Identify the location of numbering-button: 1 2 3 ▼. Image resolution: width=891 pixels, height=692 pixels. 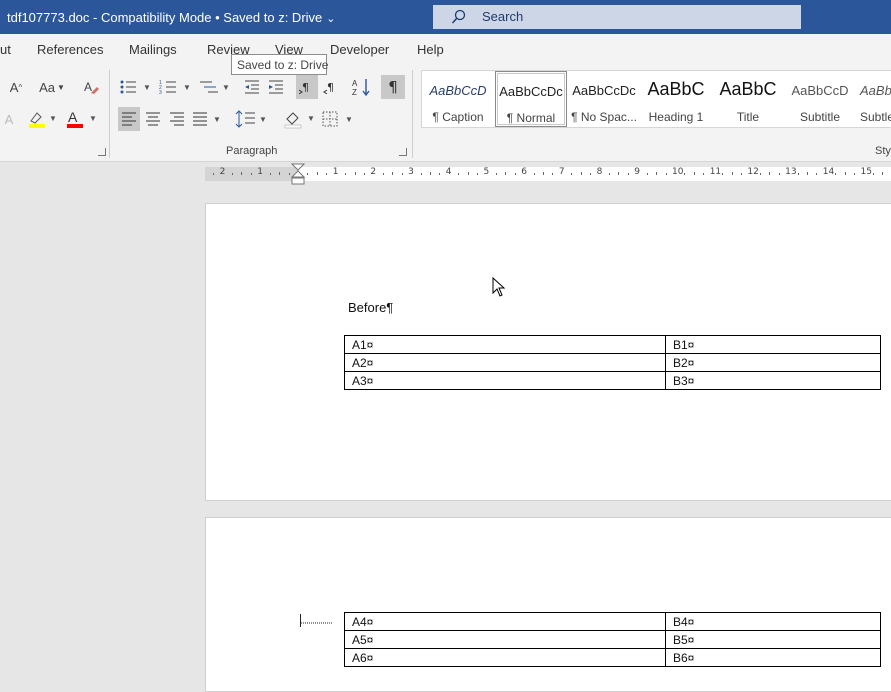
(175, 87).